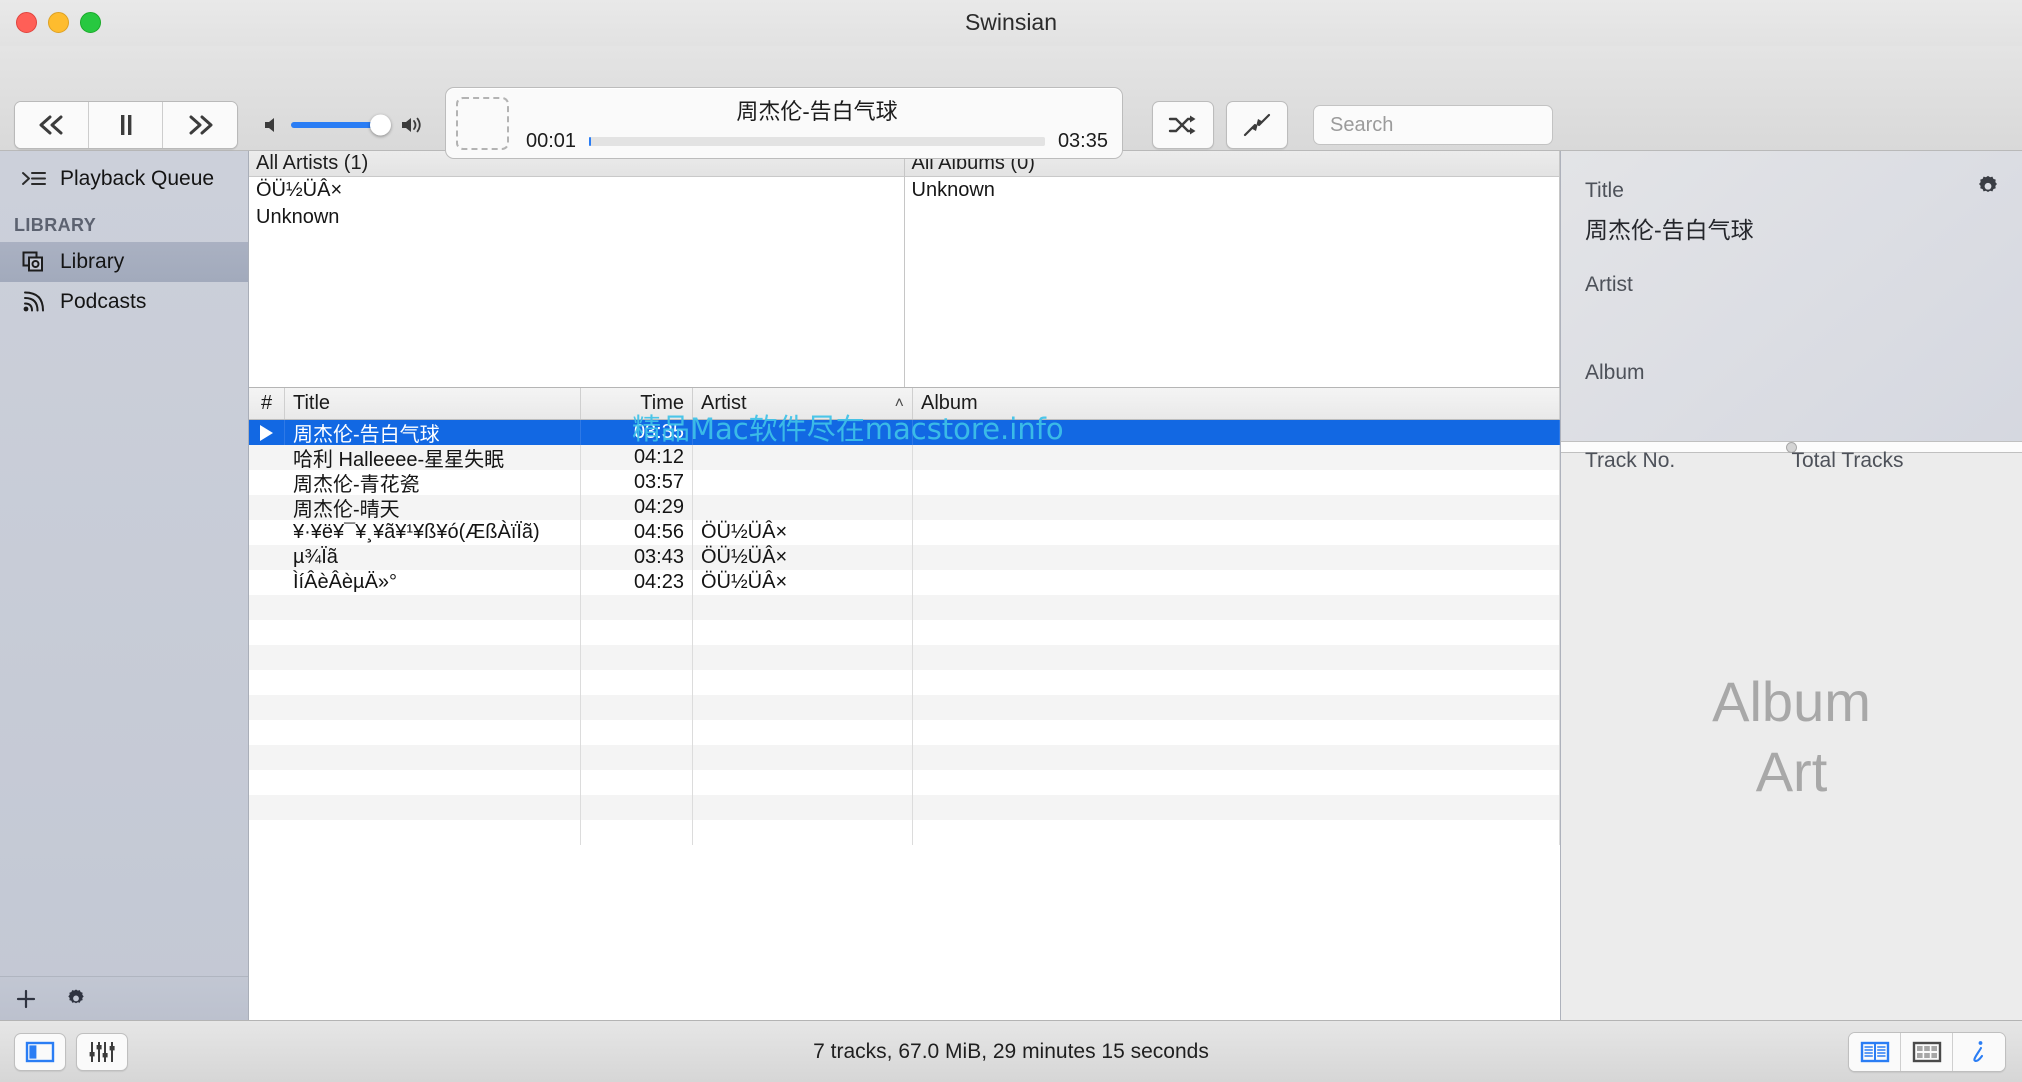 Image resolution: width=2022 pixels, height=1082 pixels. I want to click on sort-ascending-icon: ˄, so click(899, 403).